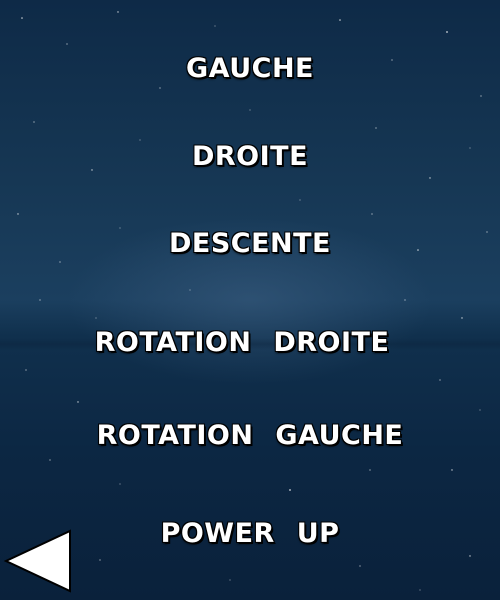  Describe the element at coordinates (250, 534) in the screenshot. I see `menu-item-power-up: POWER UP` at that location.